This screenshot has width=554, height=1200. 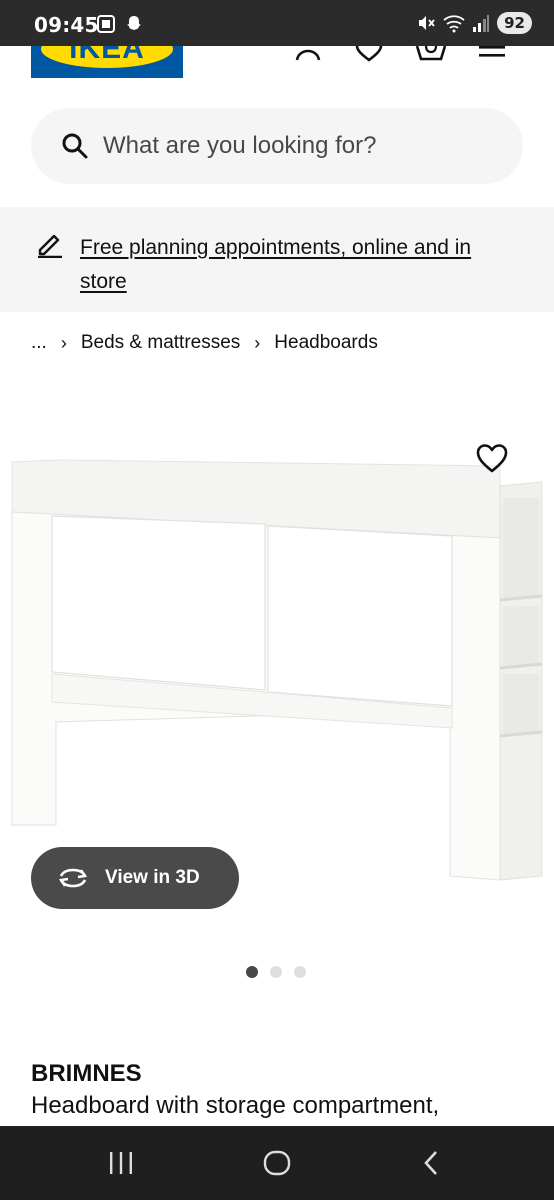 I want to click on shopping-bag-icon, so click(x=431, y=54).